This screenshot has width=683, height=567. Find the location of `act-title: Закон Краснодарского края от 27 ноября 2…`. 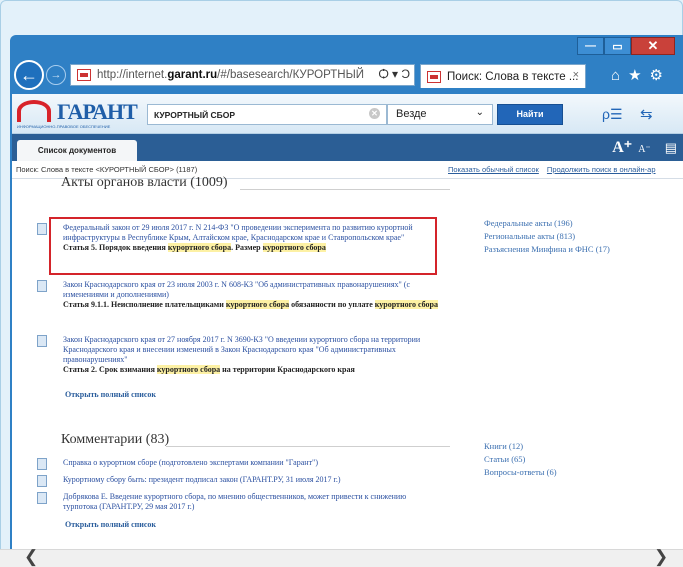

act-title: Закон Краснодарского края от 27 ноября 2… is located at coordinates (244, 350).